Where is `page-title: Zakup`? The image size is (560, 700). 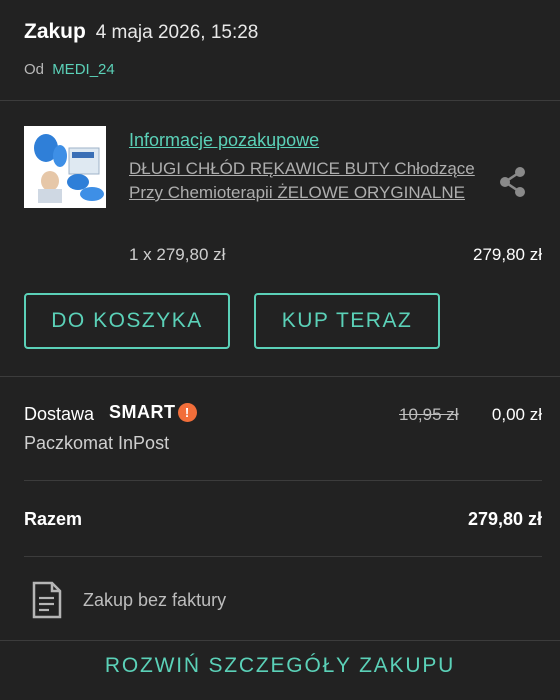 page-title: Zakup is located at coordinates (55, 31).